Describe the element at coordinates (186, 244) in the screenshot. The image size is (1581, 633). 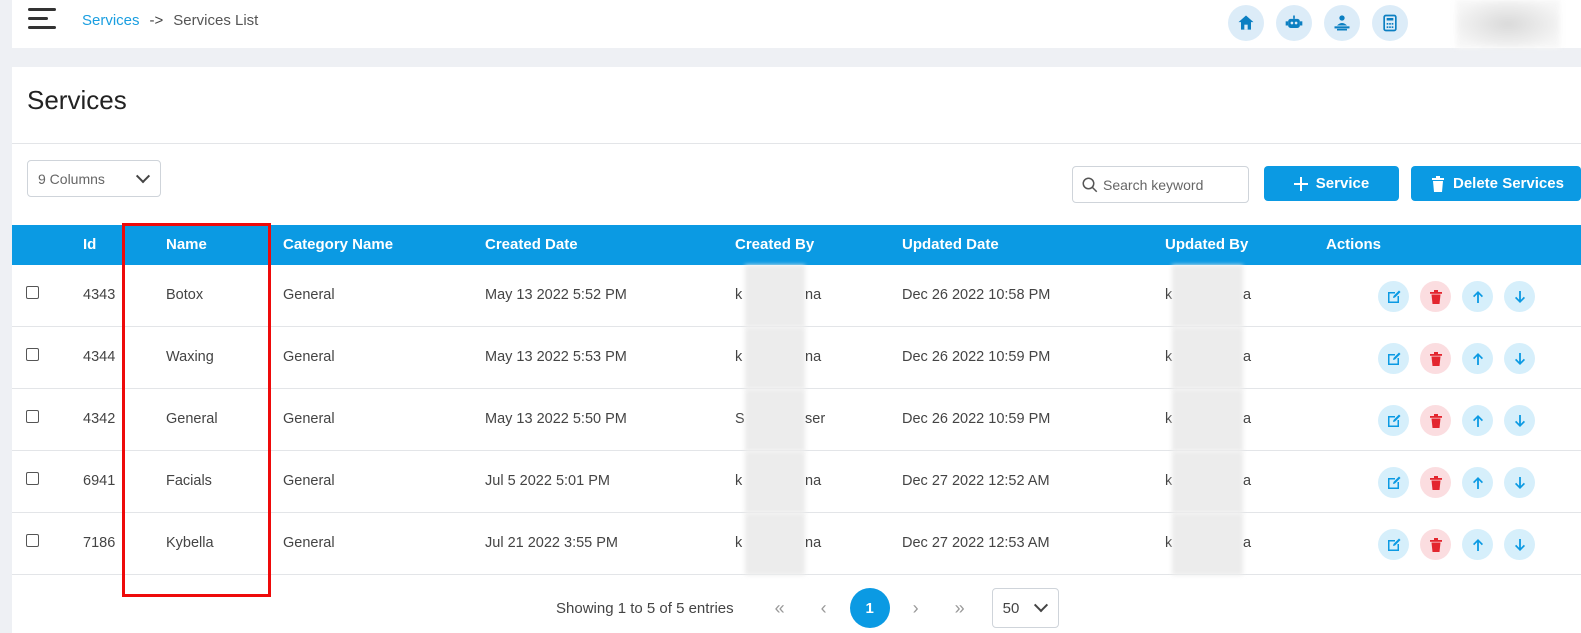
I see `header-name: Name` at that location.